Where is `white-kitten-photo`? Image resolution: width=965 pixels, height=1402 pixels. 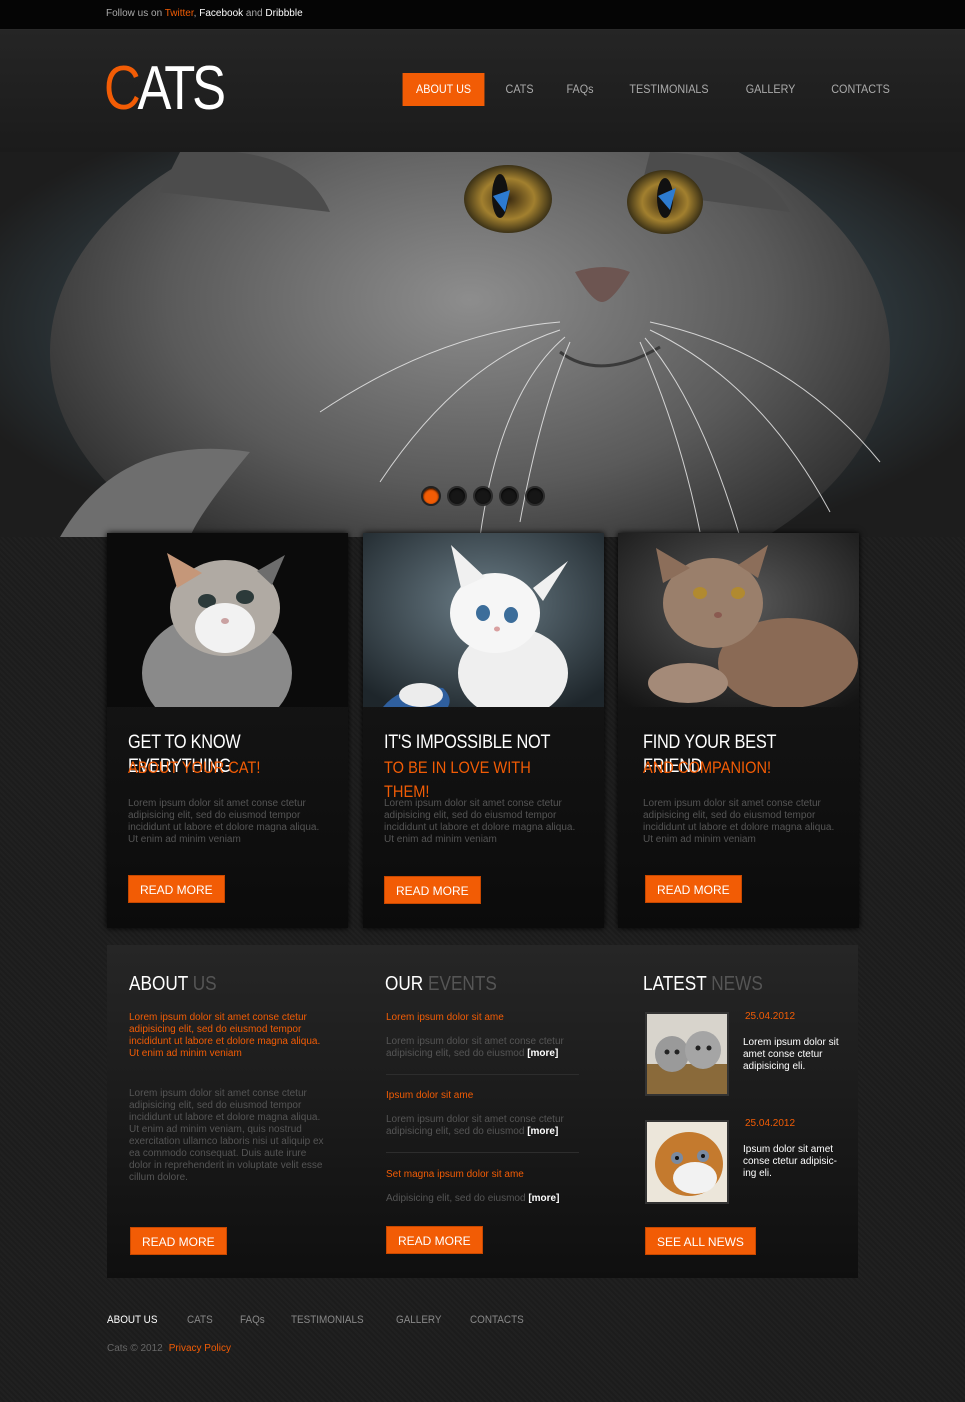
white-kitten-photo is located at coordinates (483, 620).